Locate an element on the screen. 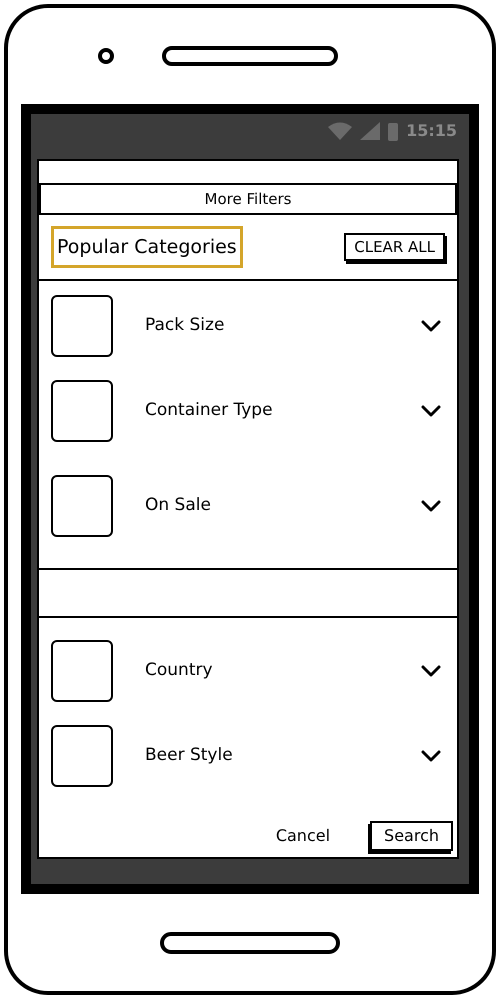 This screenshot has width=500, height=999. search-button: Search is located at coordinates (411, 836).